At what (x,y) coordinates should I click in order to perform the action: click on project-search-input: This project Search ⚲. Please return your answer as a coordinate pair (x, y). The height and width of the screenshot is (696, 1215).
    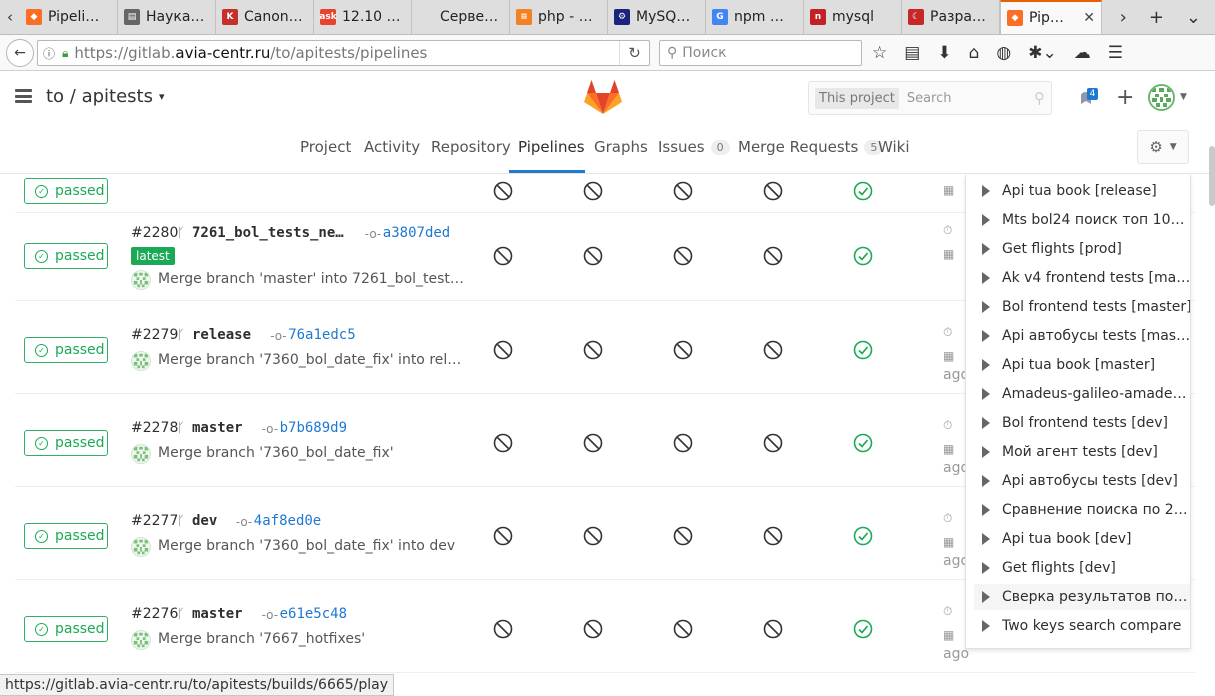
    Looking at the image, I should click on (930, 98).